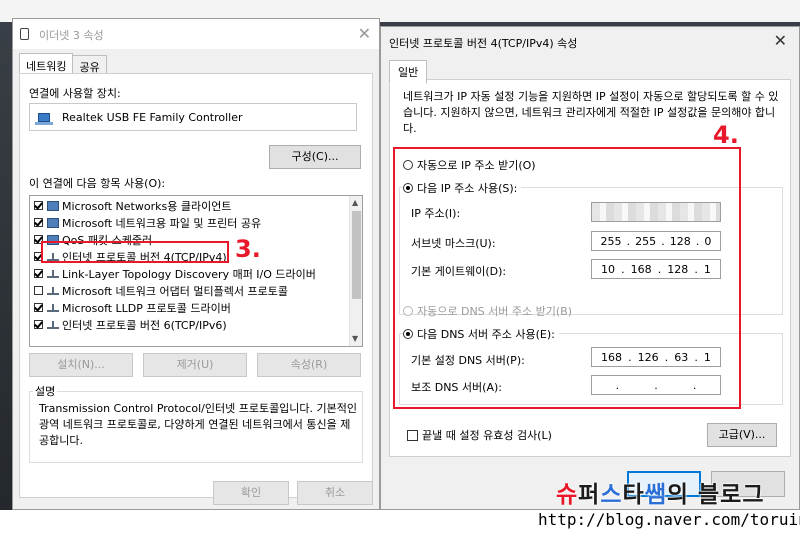 The width and height of the screenshot is (800, 533). What do you see at coordinates (655, 495) in the screenshot?
I see `watermark-part: 쌤` at bounding box center [655, 495].